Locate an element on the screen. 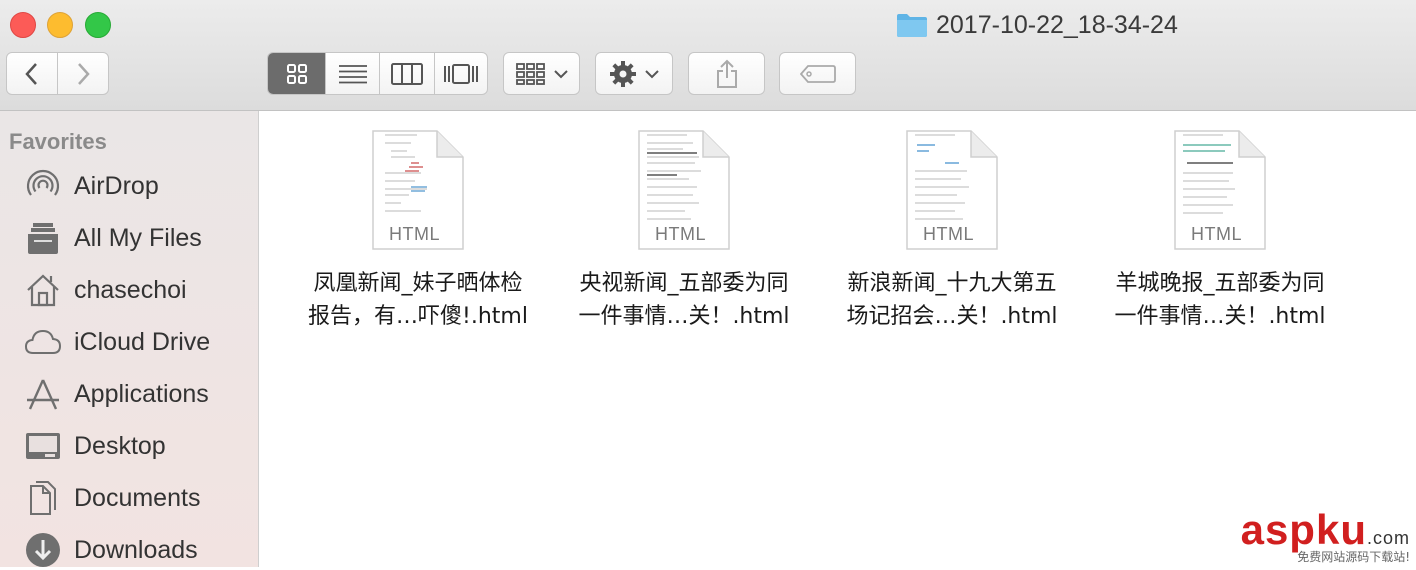  watermark-logo: aspku.com is located at coordinates (1325, 530).